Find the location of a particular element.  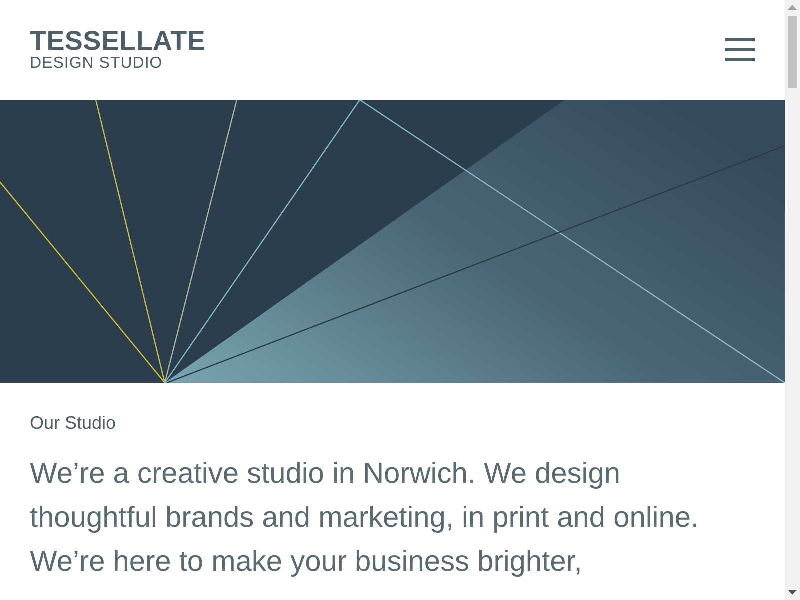

section-heading: Our Studio is located at coordinates (74, 423).